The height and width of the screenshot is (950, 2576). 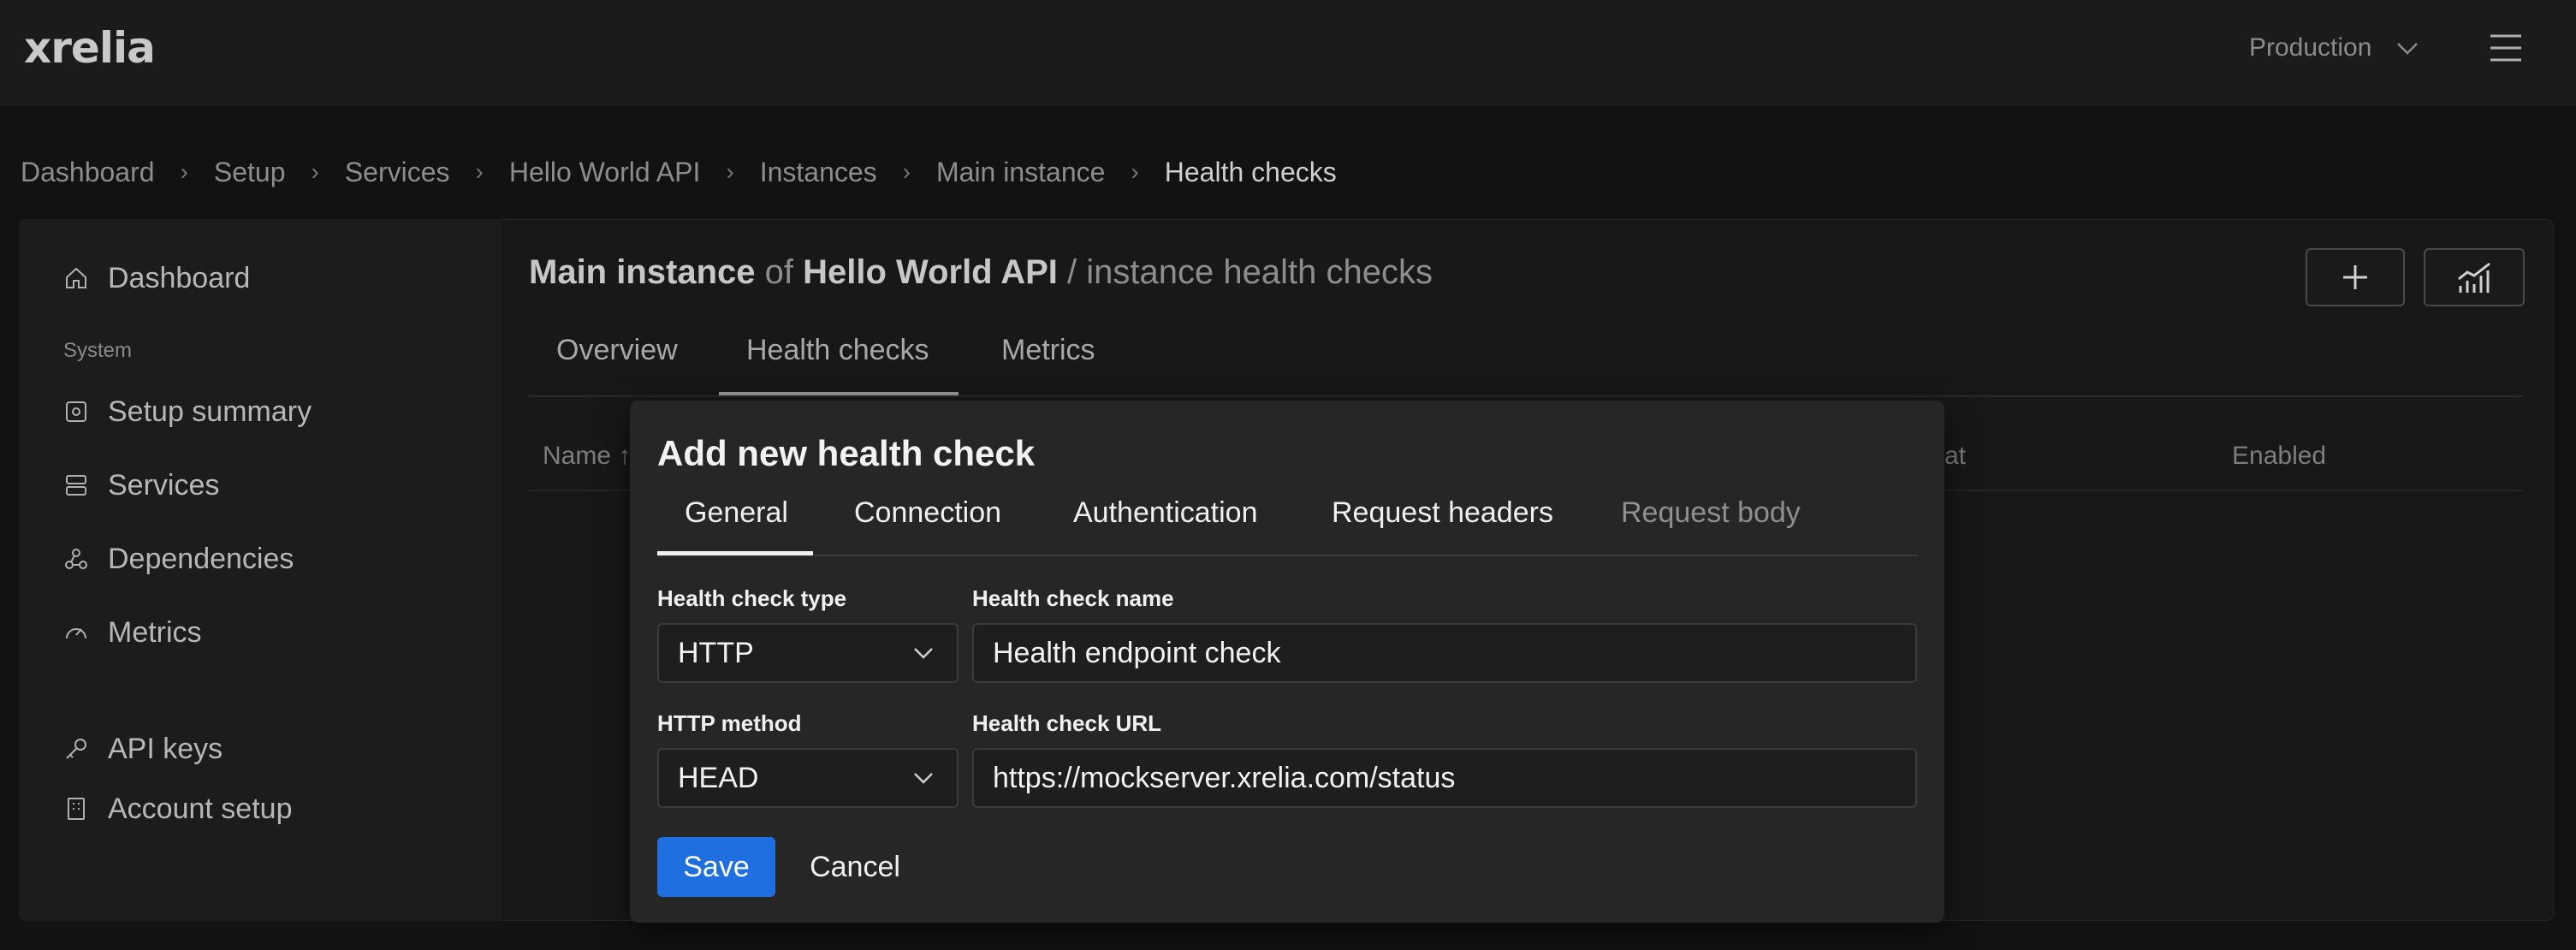 I want to click on http-method-select: HEAD, so click(x=808, y=778).